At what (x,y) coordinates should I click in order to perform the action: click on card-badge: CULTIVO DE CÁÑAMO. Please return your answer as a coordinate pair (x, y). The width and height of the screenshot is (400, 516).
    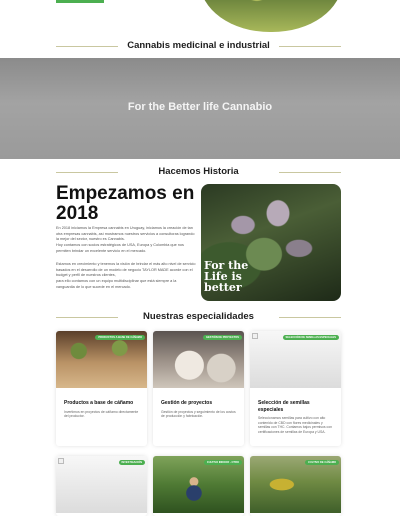
    Looking at the image, I should click on (322, 462).